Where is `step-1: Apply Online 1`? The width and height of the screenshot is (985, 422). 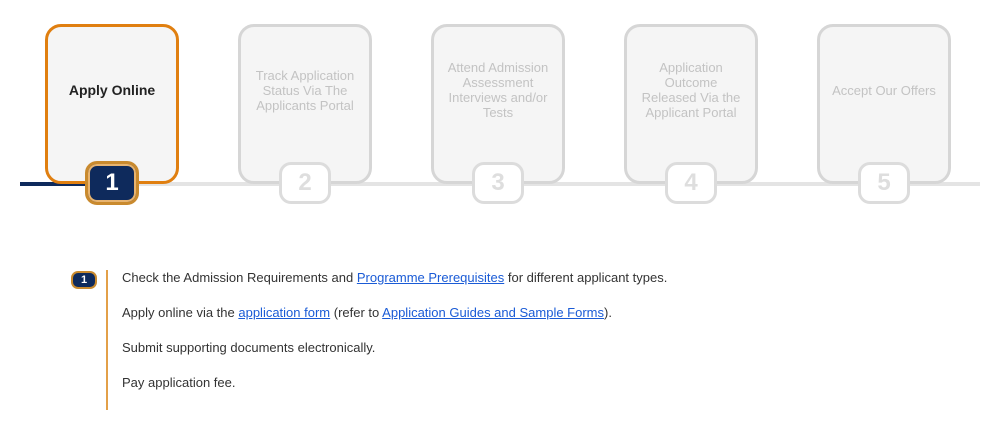
step-1: Apply Online 1 is located at coordinates (112, 114).